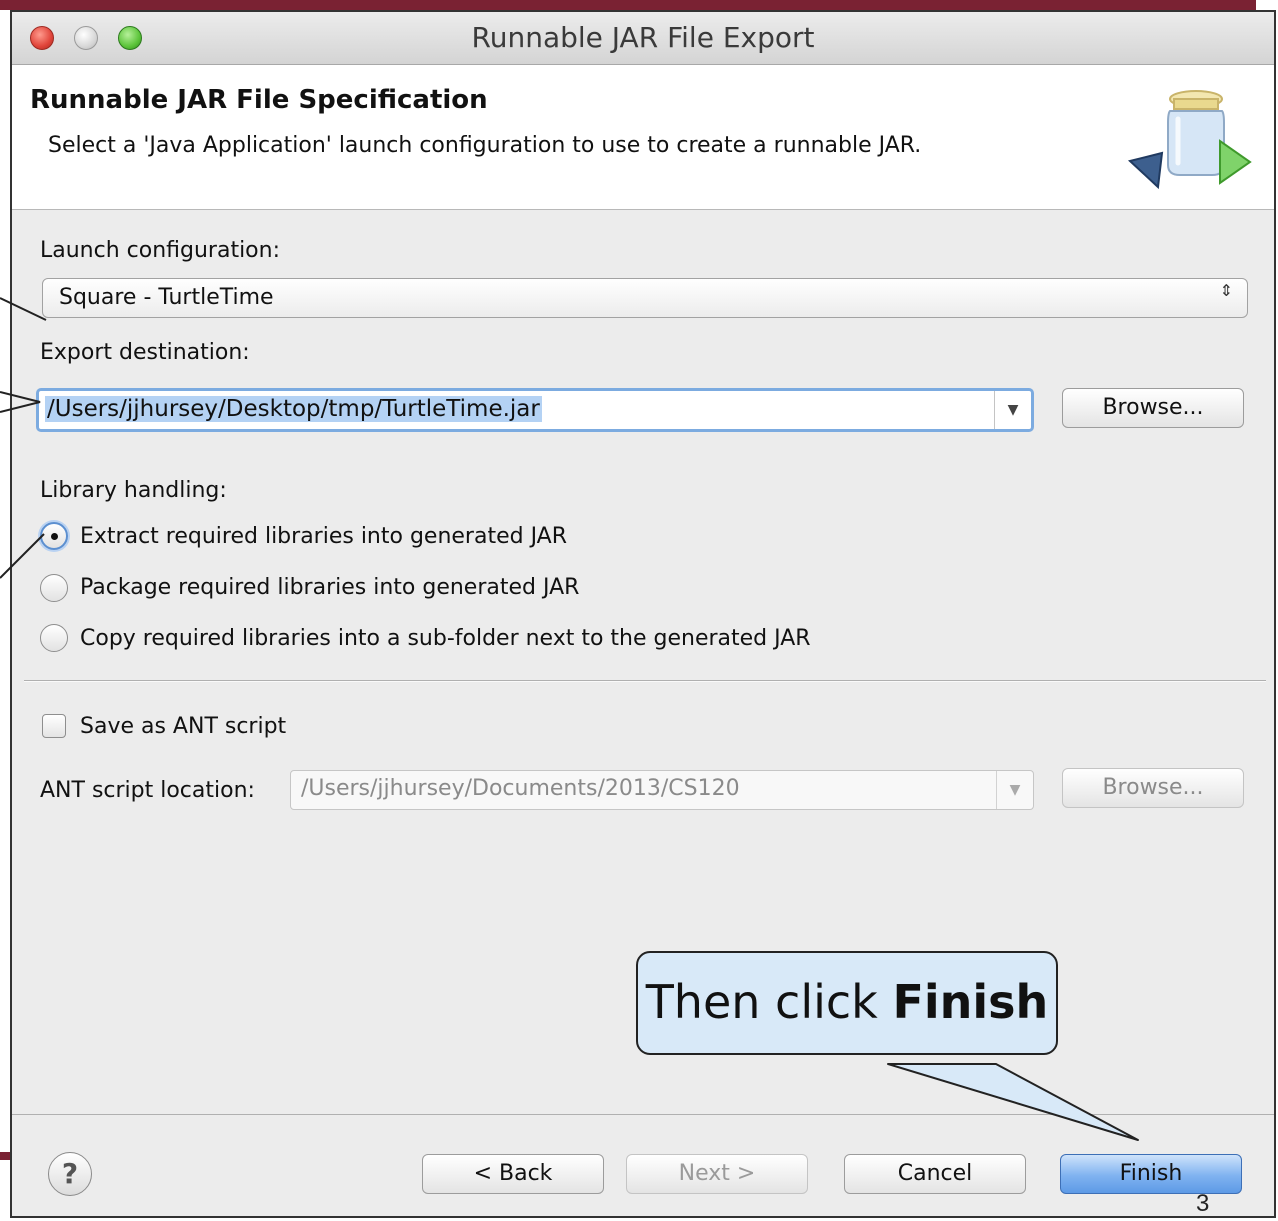 Image resolution: width=1278 pixels, height=1221 pixels. Describe the element at coordinates (22, 556) in the screenshot. I see `pointer-library-line` at that location.